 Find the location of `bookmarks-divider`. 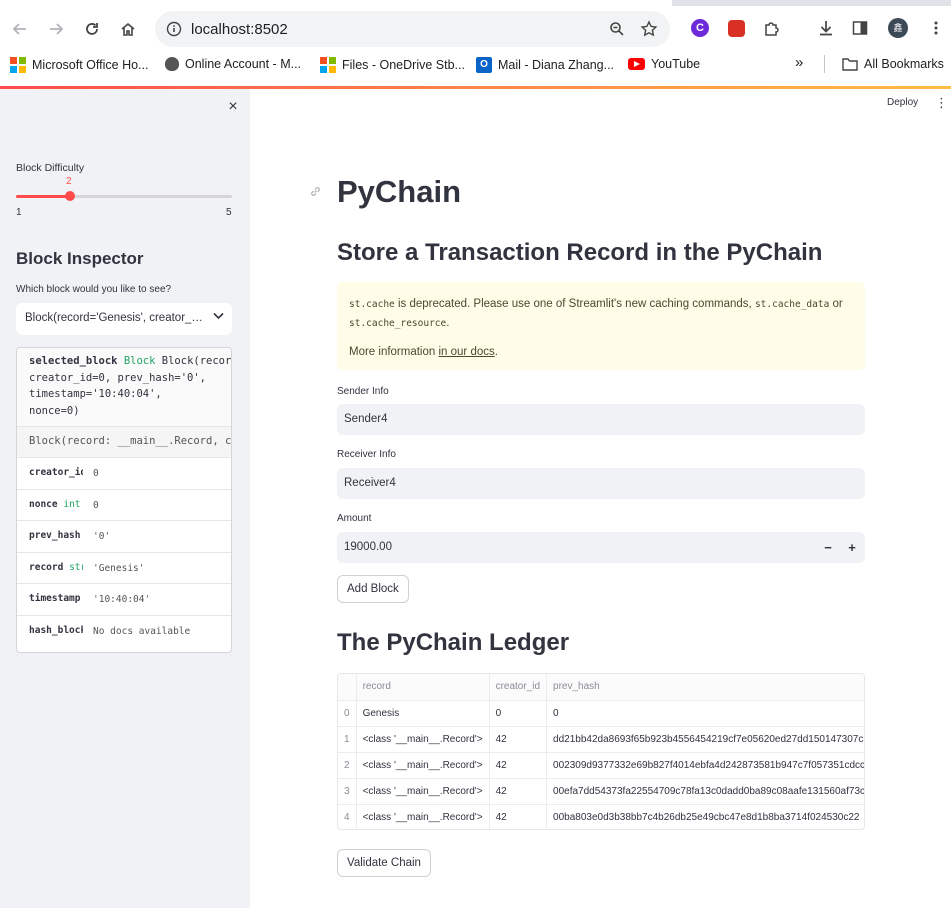

bookmarks-divider is located at coordinates (824, 64).